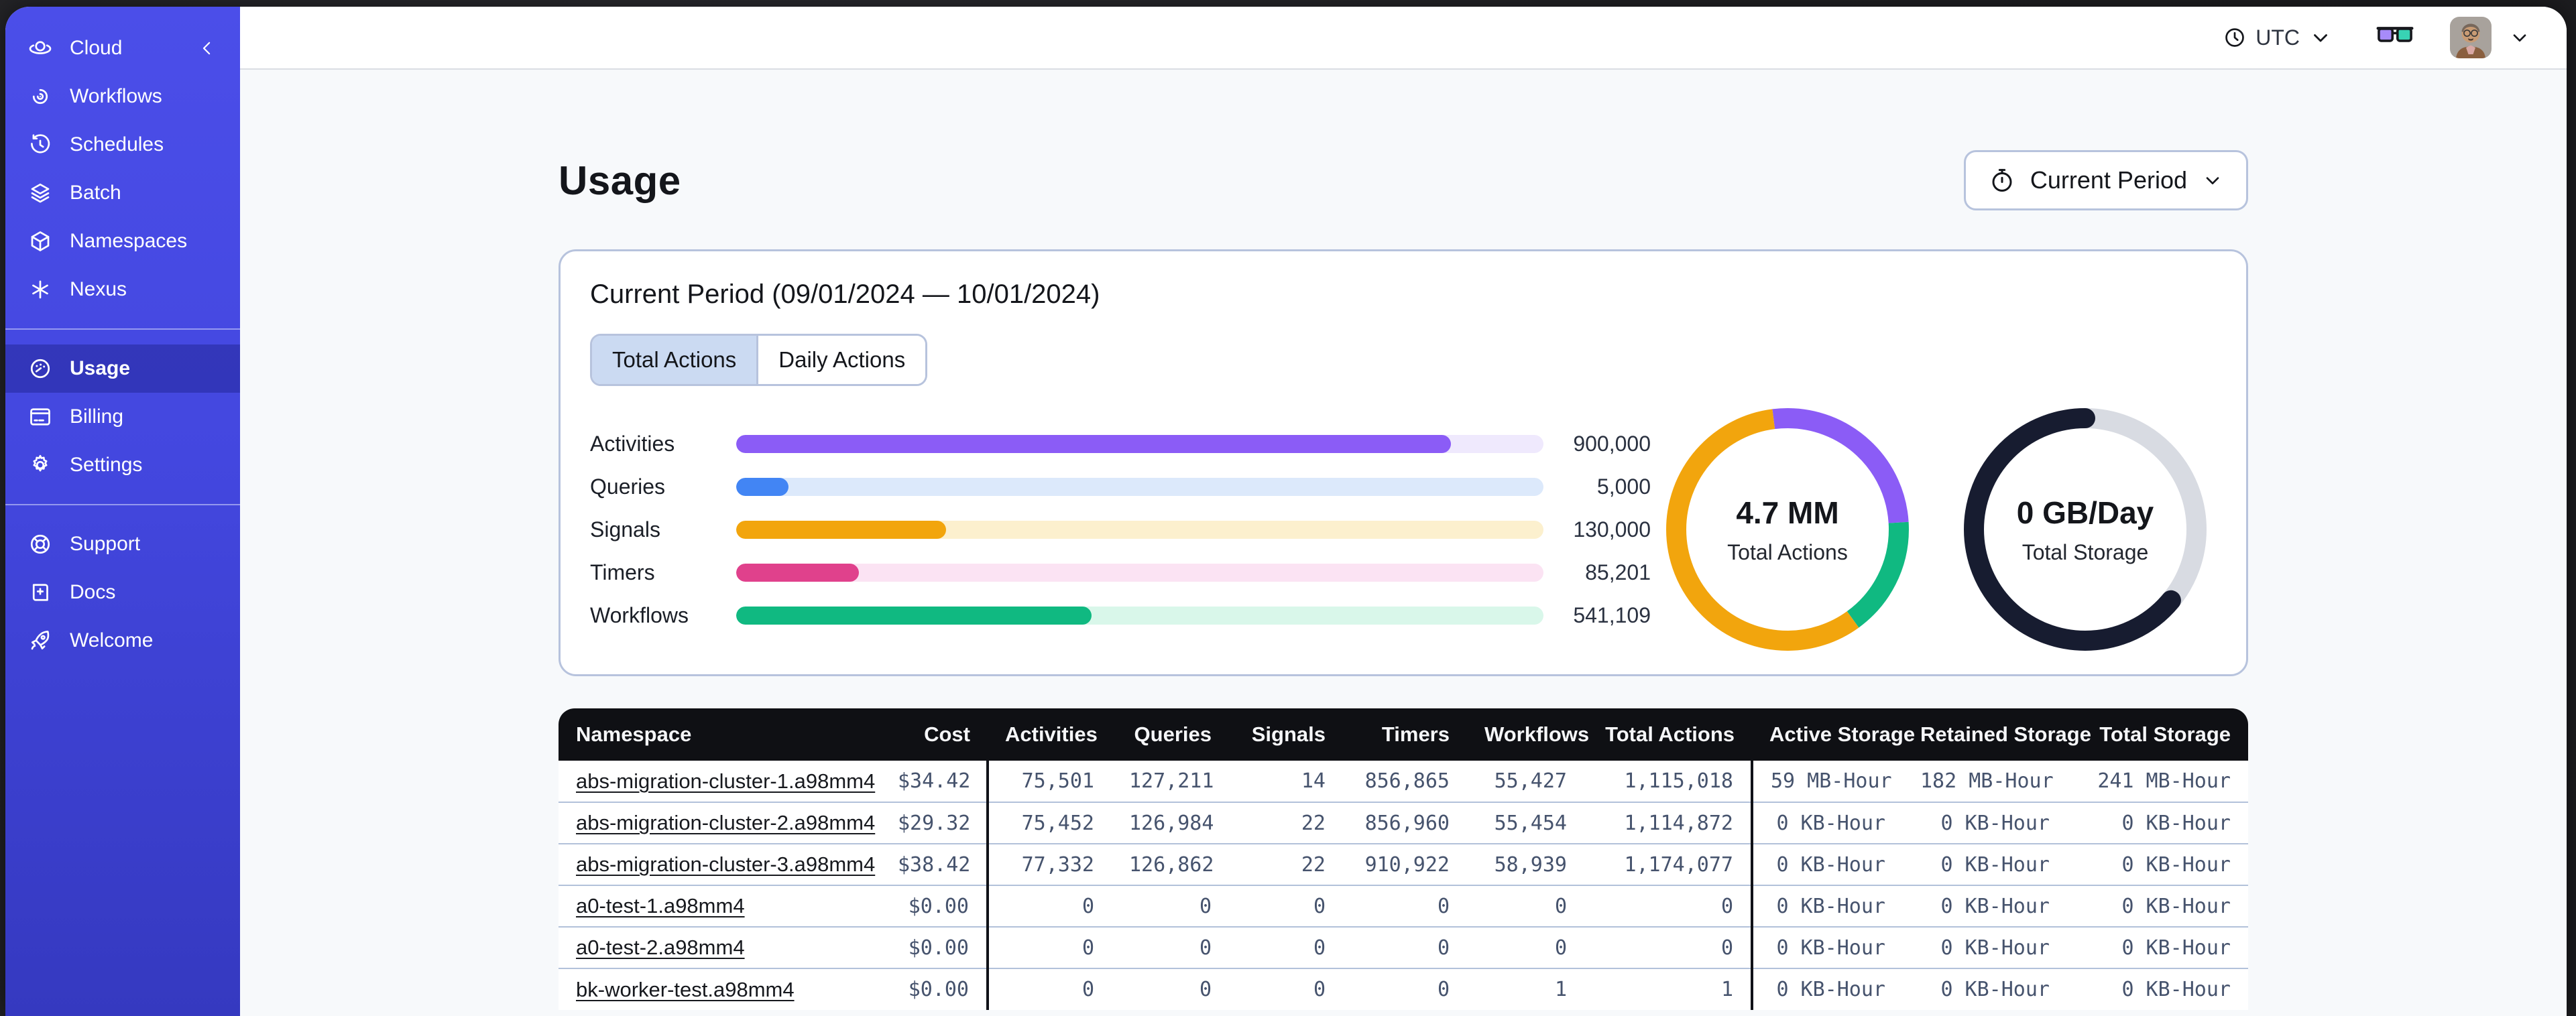  I want to click on cell-timers: 0, so click(1405, 989).